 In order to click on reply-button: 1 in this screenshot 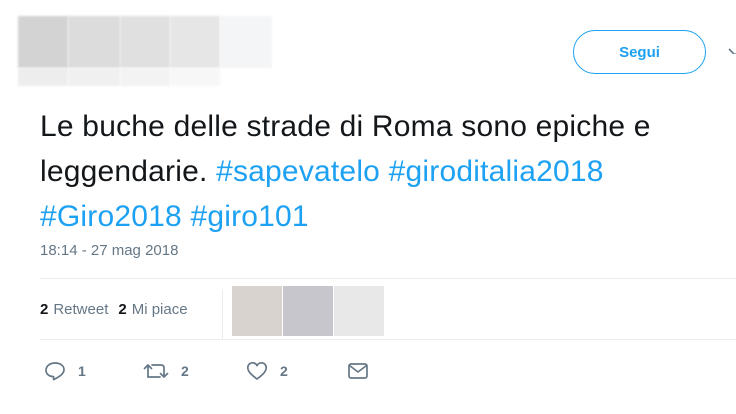, I will do `click(65, 371)`.